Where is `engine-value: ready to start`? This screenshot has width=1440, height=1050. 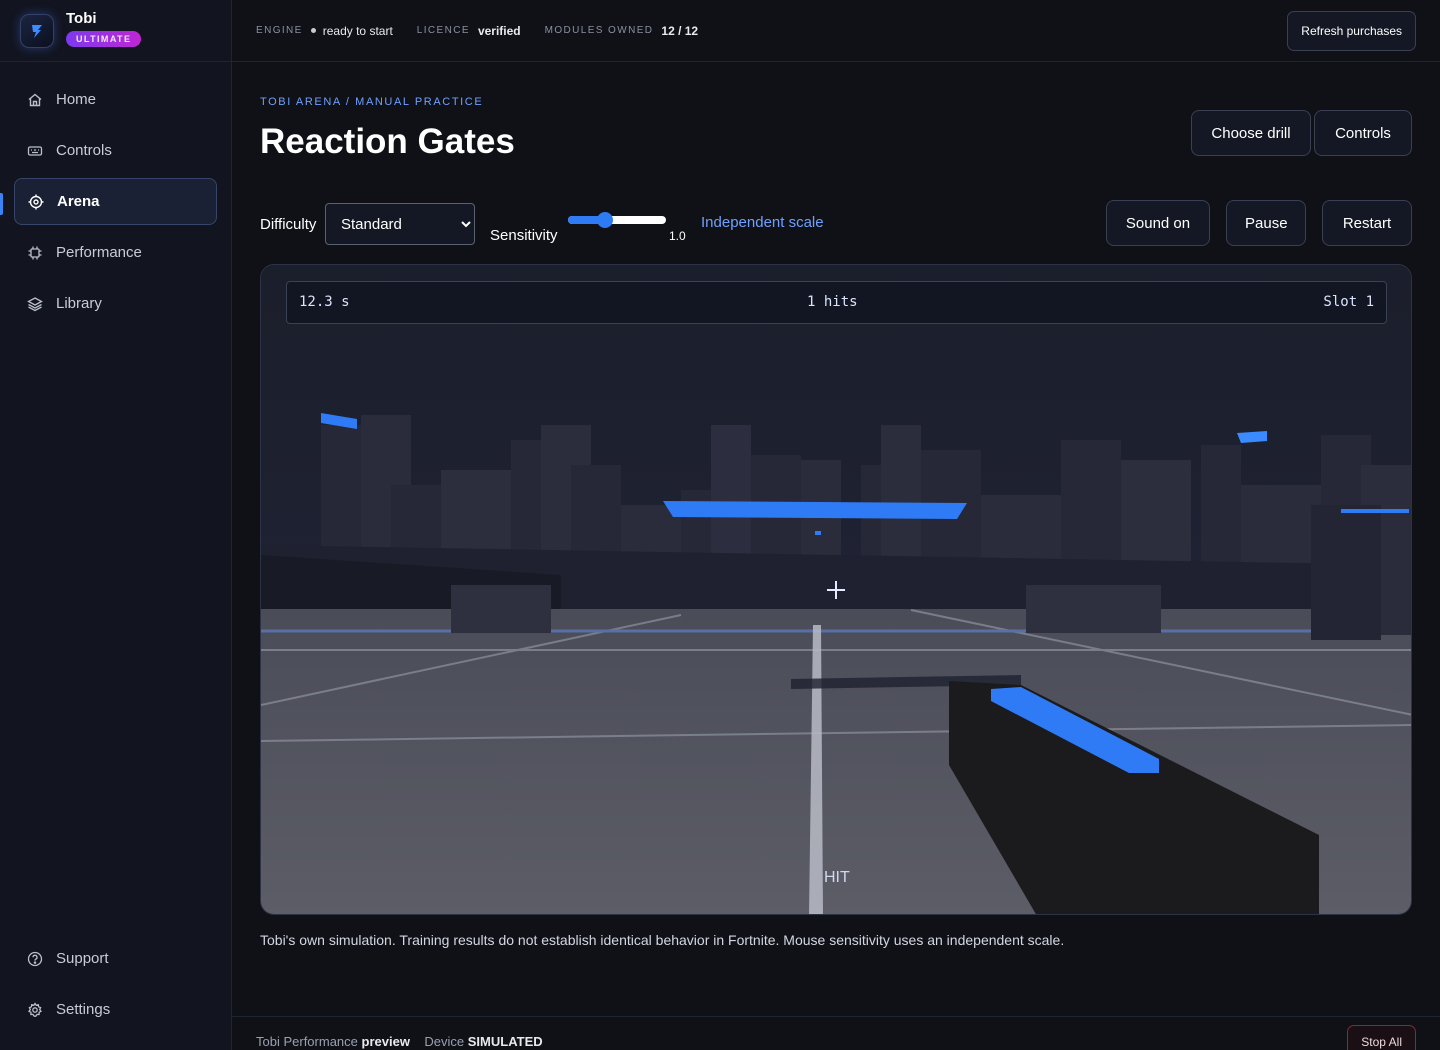
engine-value: ready to start is located at coordinates (357, 30).